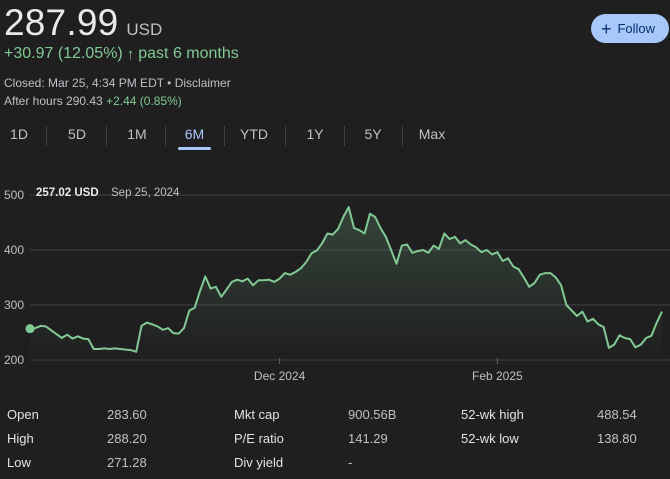  What do you see at coordinates (127, 438) in the screenshot?
I see `stat-value-high: 288.20` at bounding box center [127, 438].